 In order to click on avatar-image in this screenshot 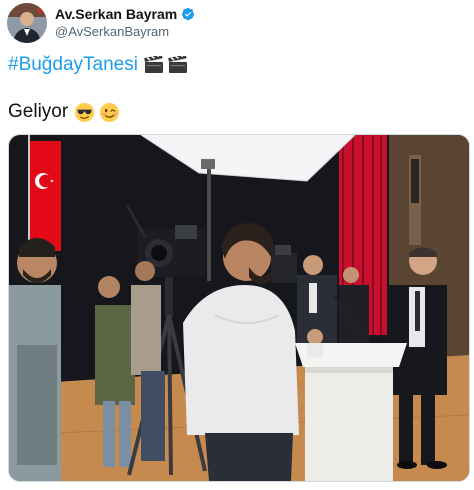, I will do `click(27, 23)`.